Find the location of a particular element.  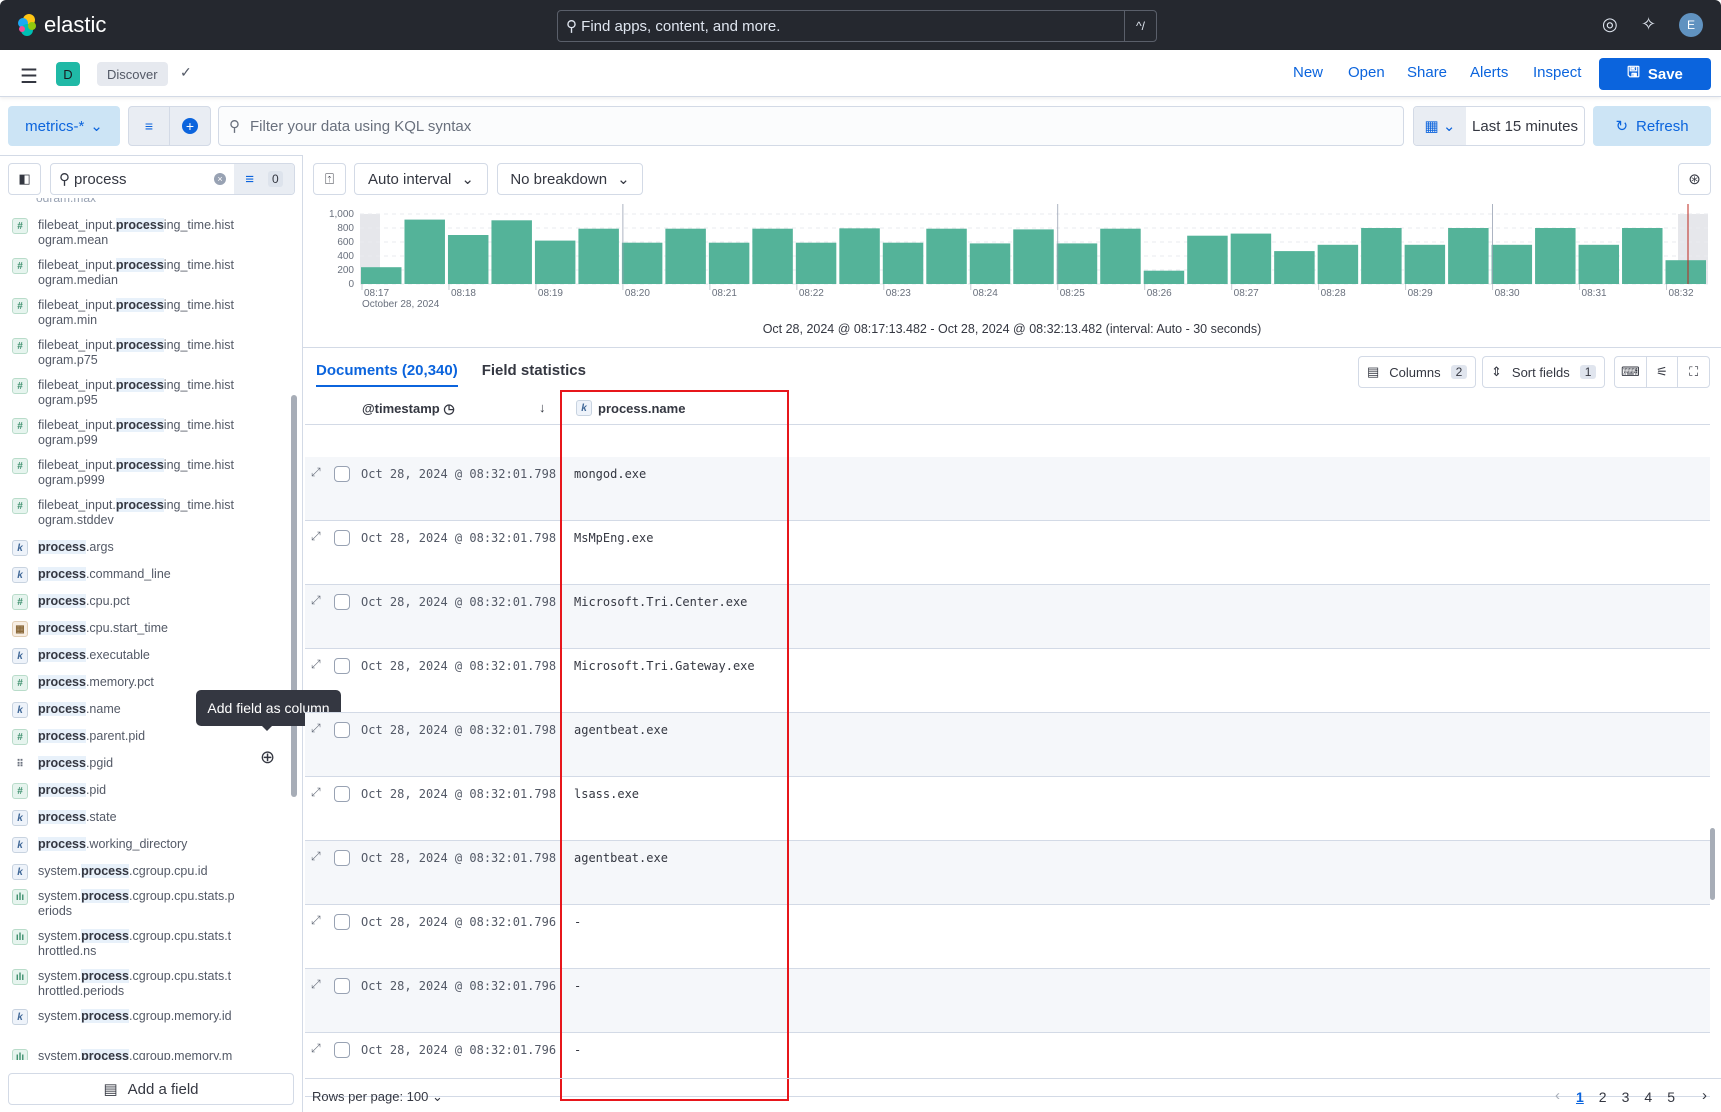

field-item: # process.cpu.pct is located at coordinates (145, 605).